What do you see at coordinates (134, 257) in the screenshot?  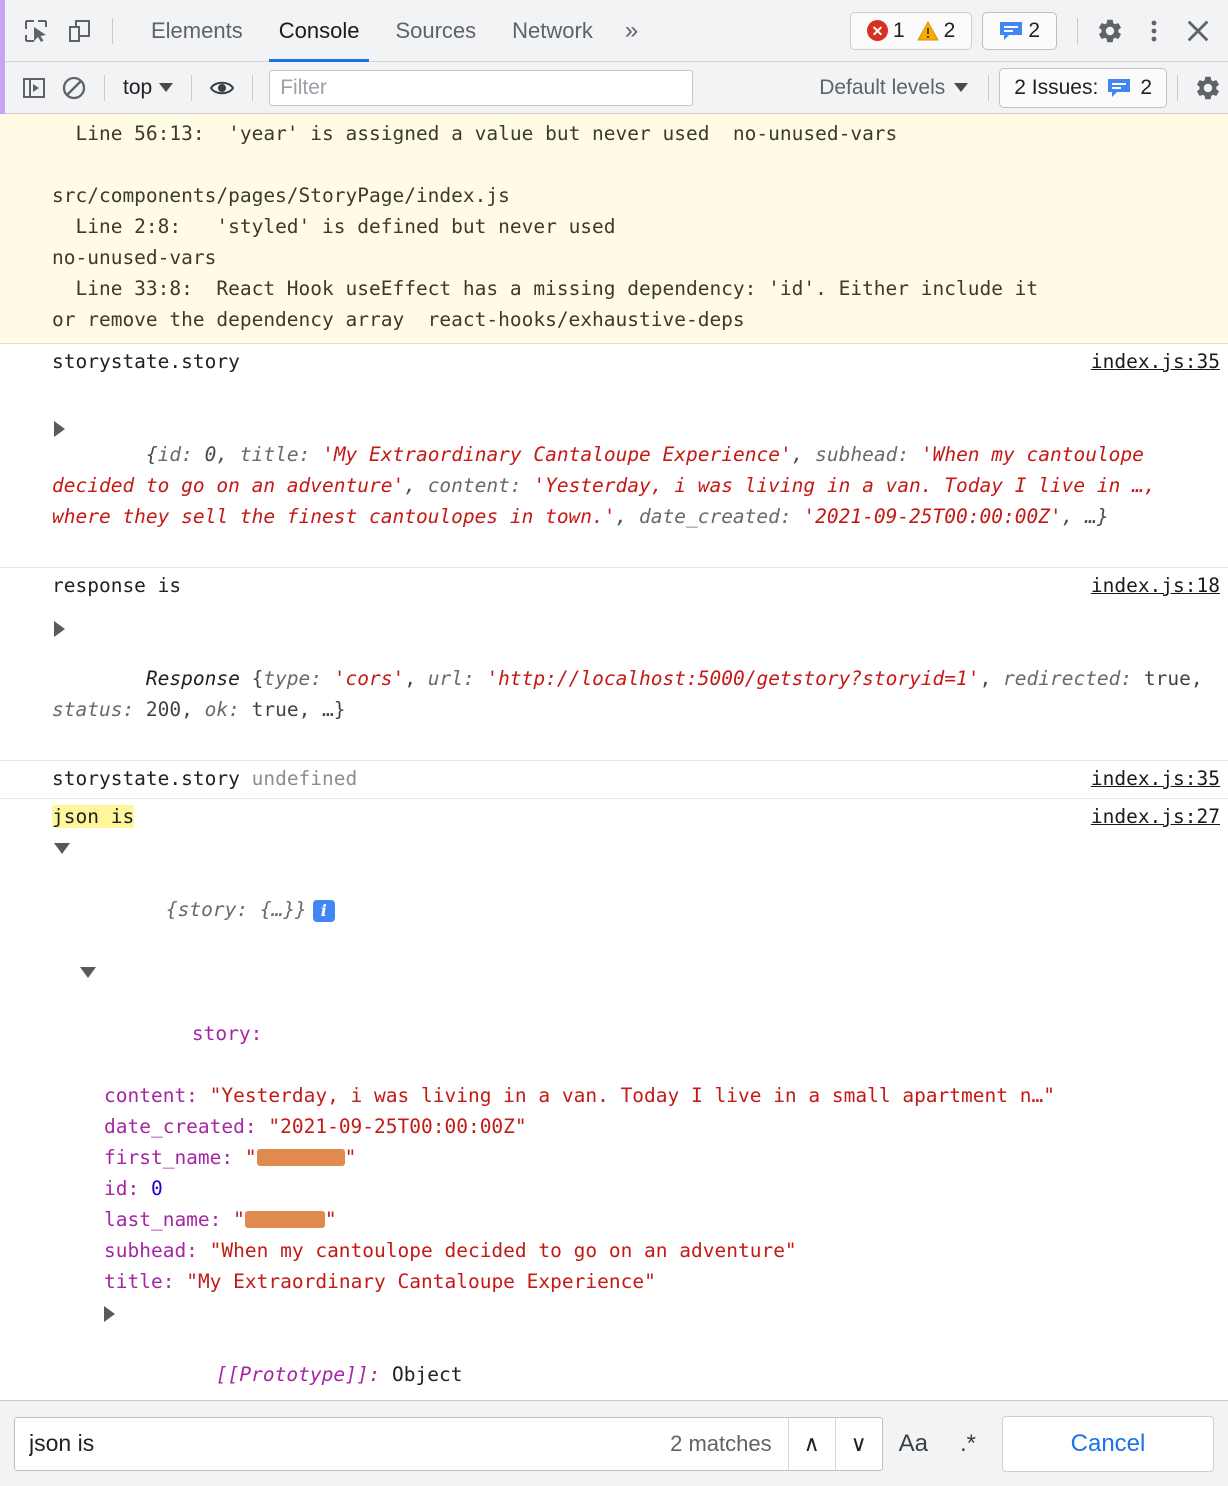 I see `warning-rule-1: no-unused-vars` at bounding box center [134, 257].